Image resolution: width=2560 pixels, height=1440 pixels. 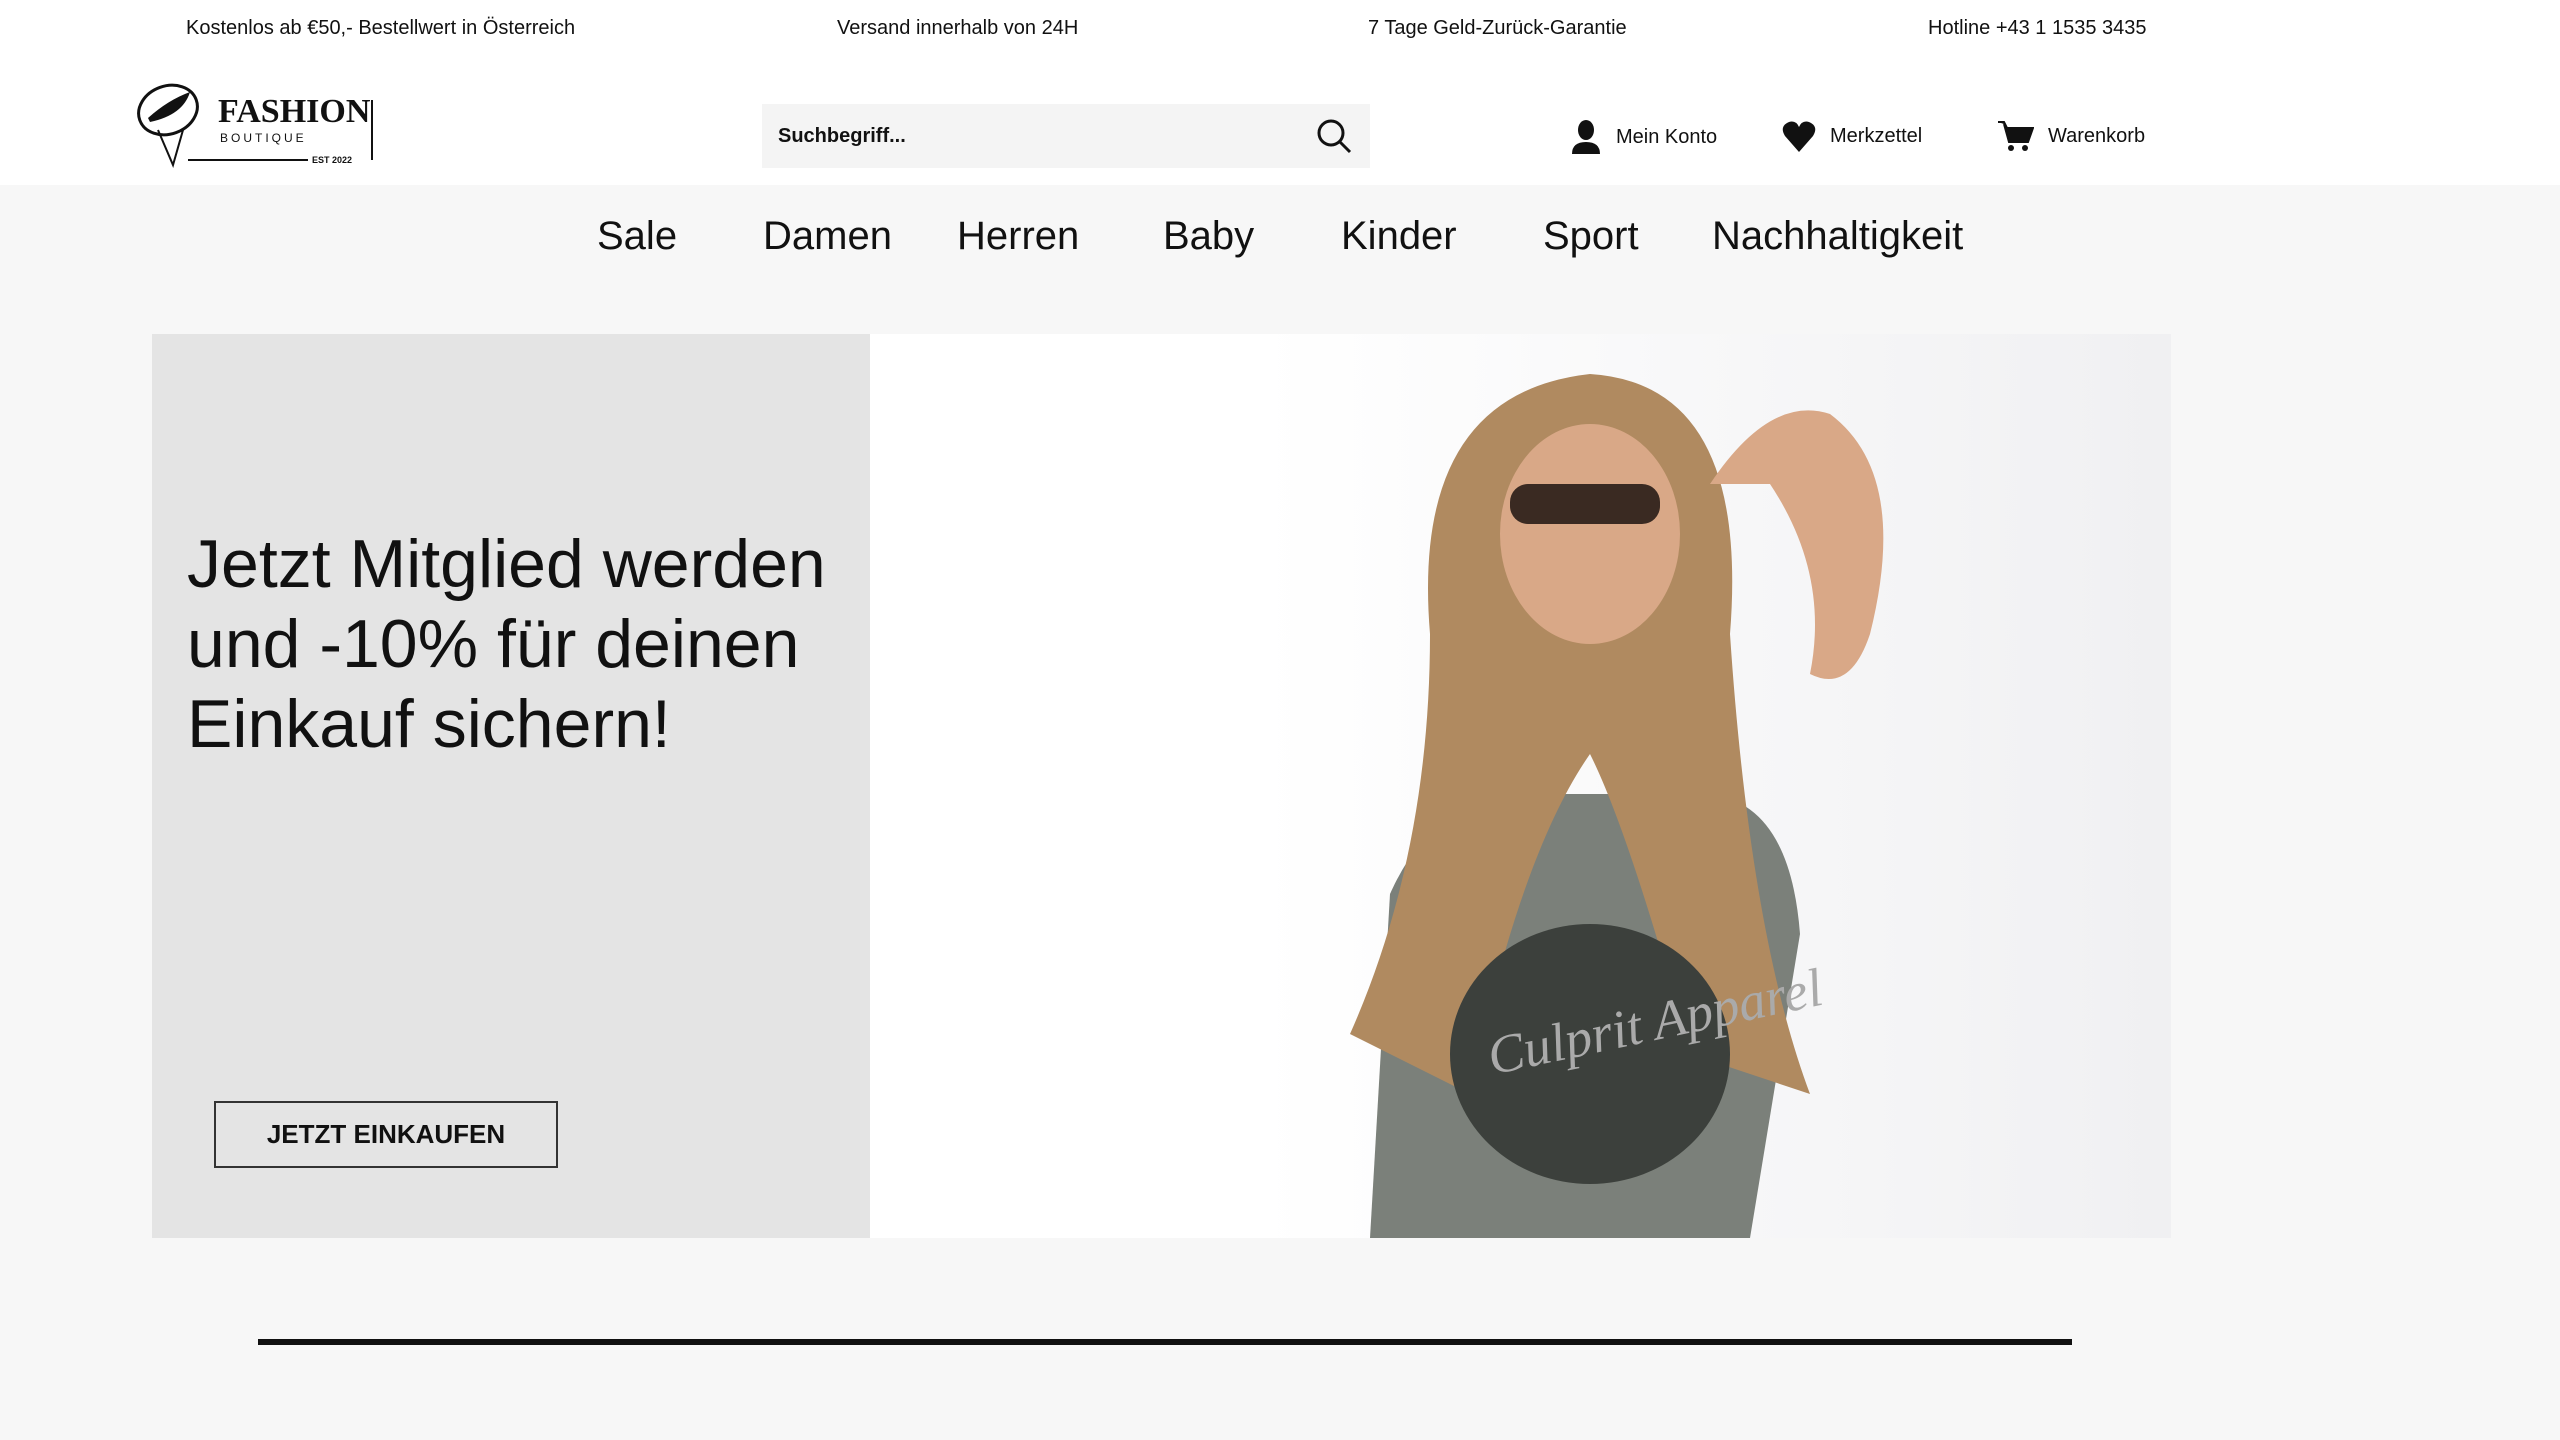 I want to click on topbar-delivery: Versand innerhalb von 24H, so click(x=958, y=28).